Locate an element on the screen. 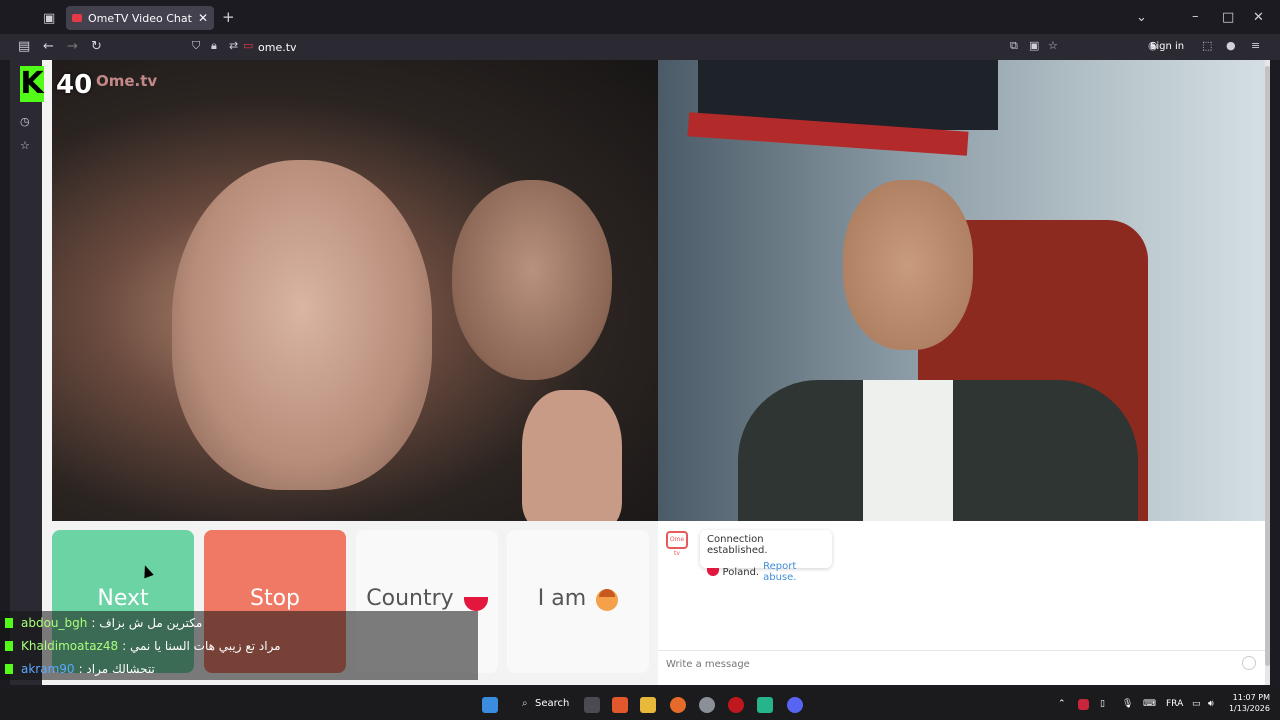 This screenshot has width=1280, height=720. task-view-icon is located at coordinates (592, 705).